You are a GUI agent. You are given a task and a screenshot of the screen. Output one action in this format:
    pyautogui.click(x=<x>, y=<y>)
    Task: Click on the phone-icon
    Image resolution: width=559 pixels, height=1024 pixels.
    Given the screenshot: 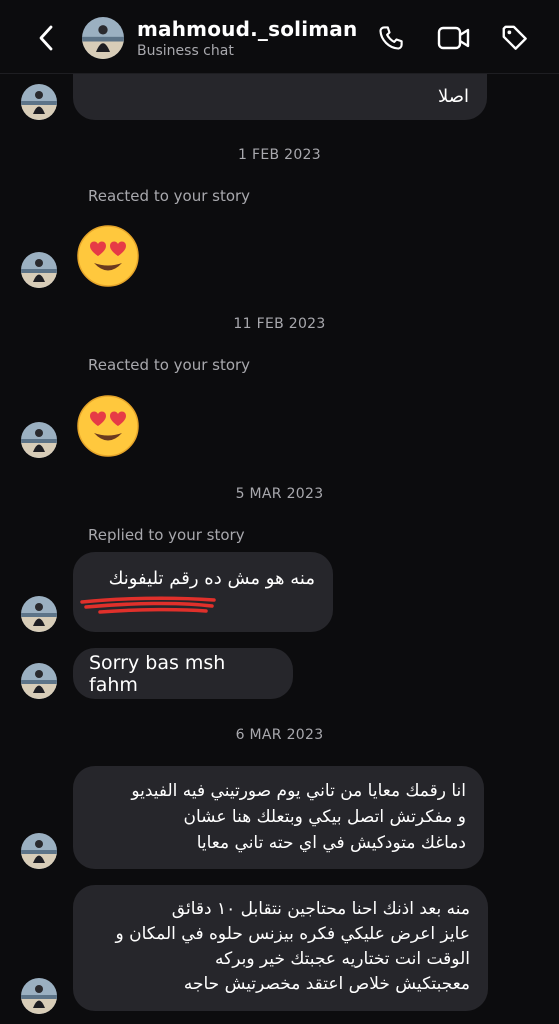 What is the action you would take?
    pyautogui.click(x=391, y=38)
    